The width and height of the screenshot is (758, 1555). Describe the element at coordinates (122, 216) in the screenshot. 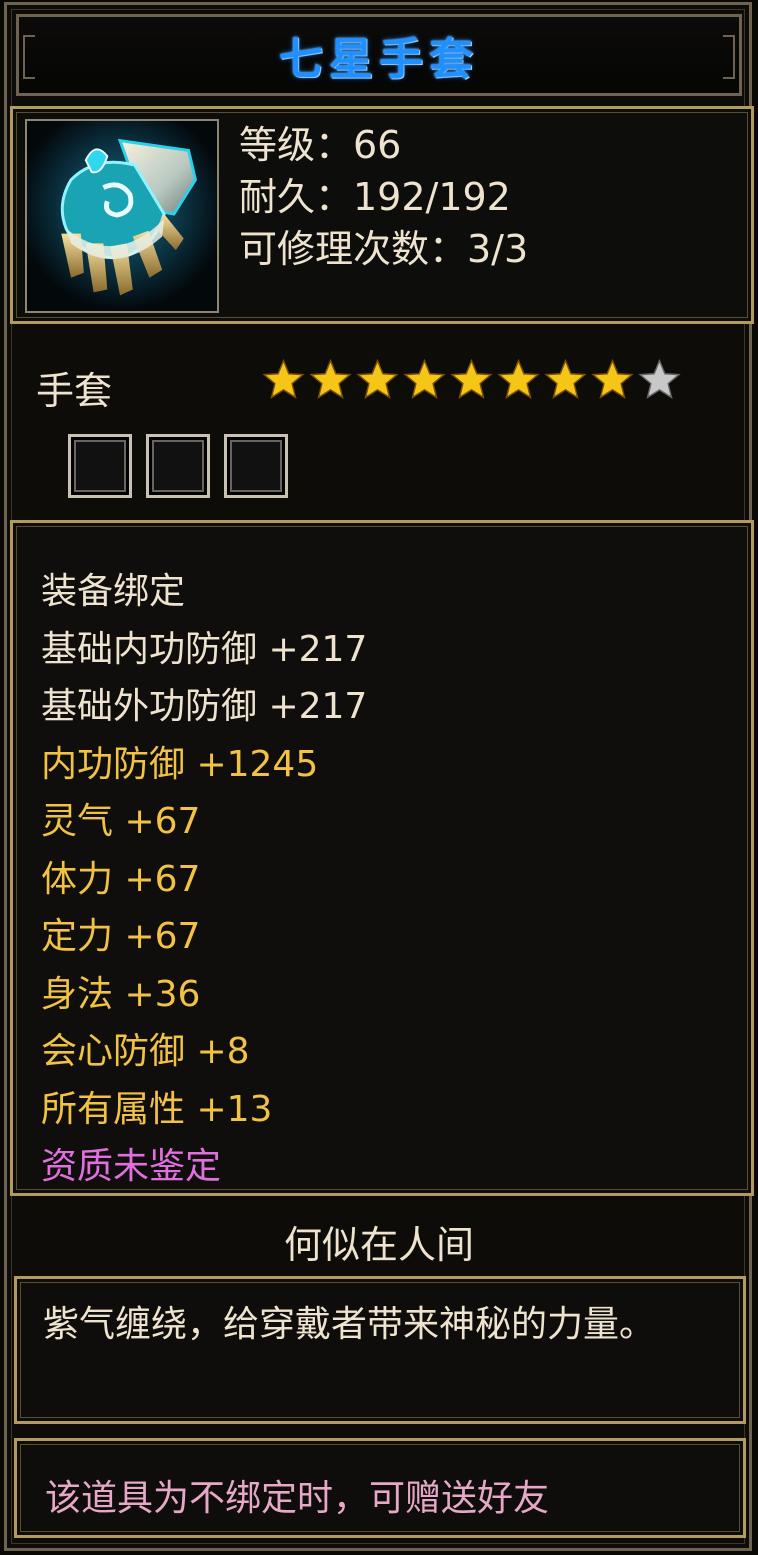

I see `gauntlet-icon` at that location.